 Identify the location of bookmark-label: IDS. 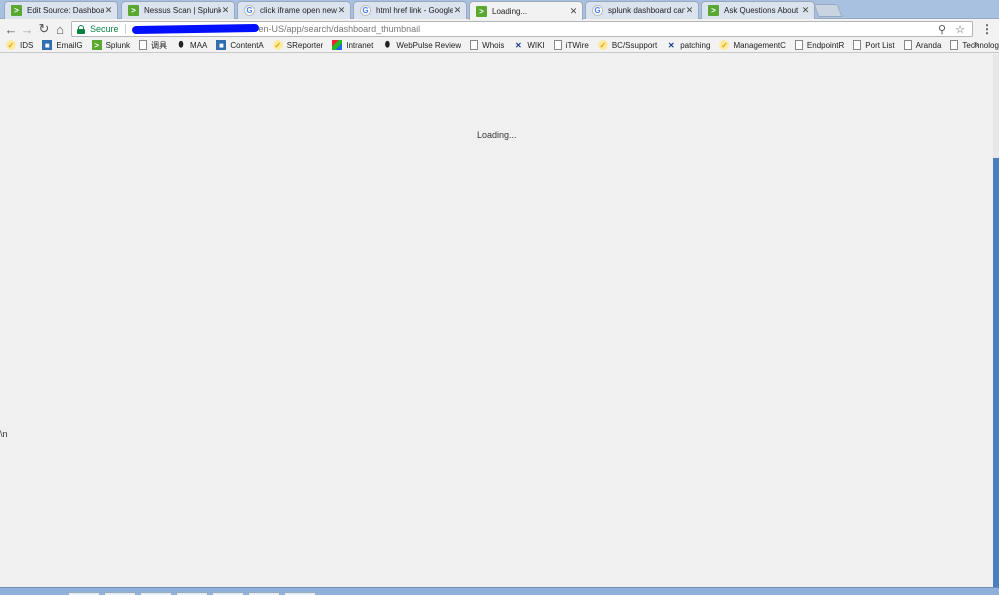
(27, 45).